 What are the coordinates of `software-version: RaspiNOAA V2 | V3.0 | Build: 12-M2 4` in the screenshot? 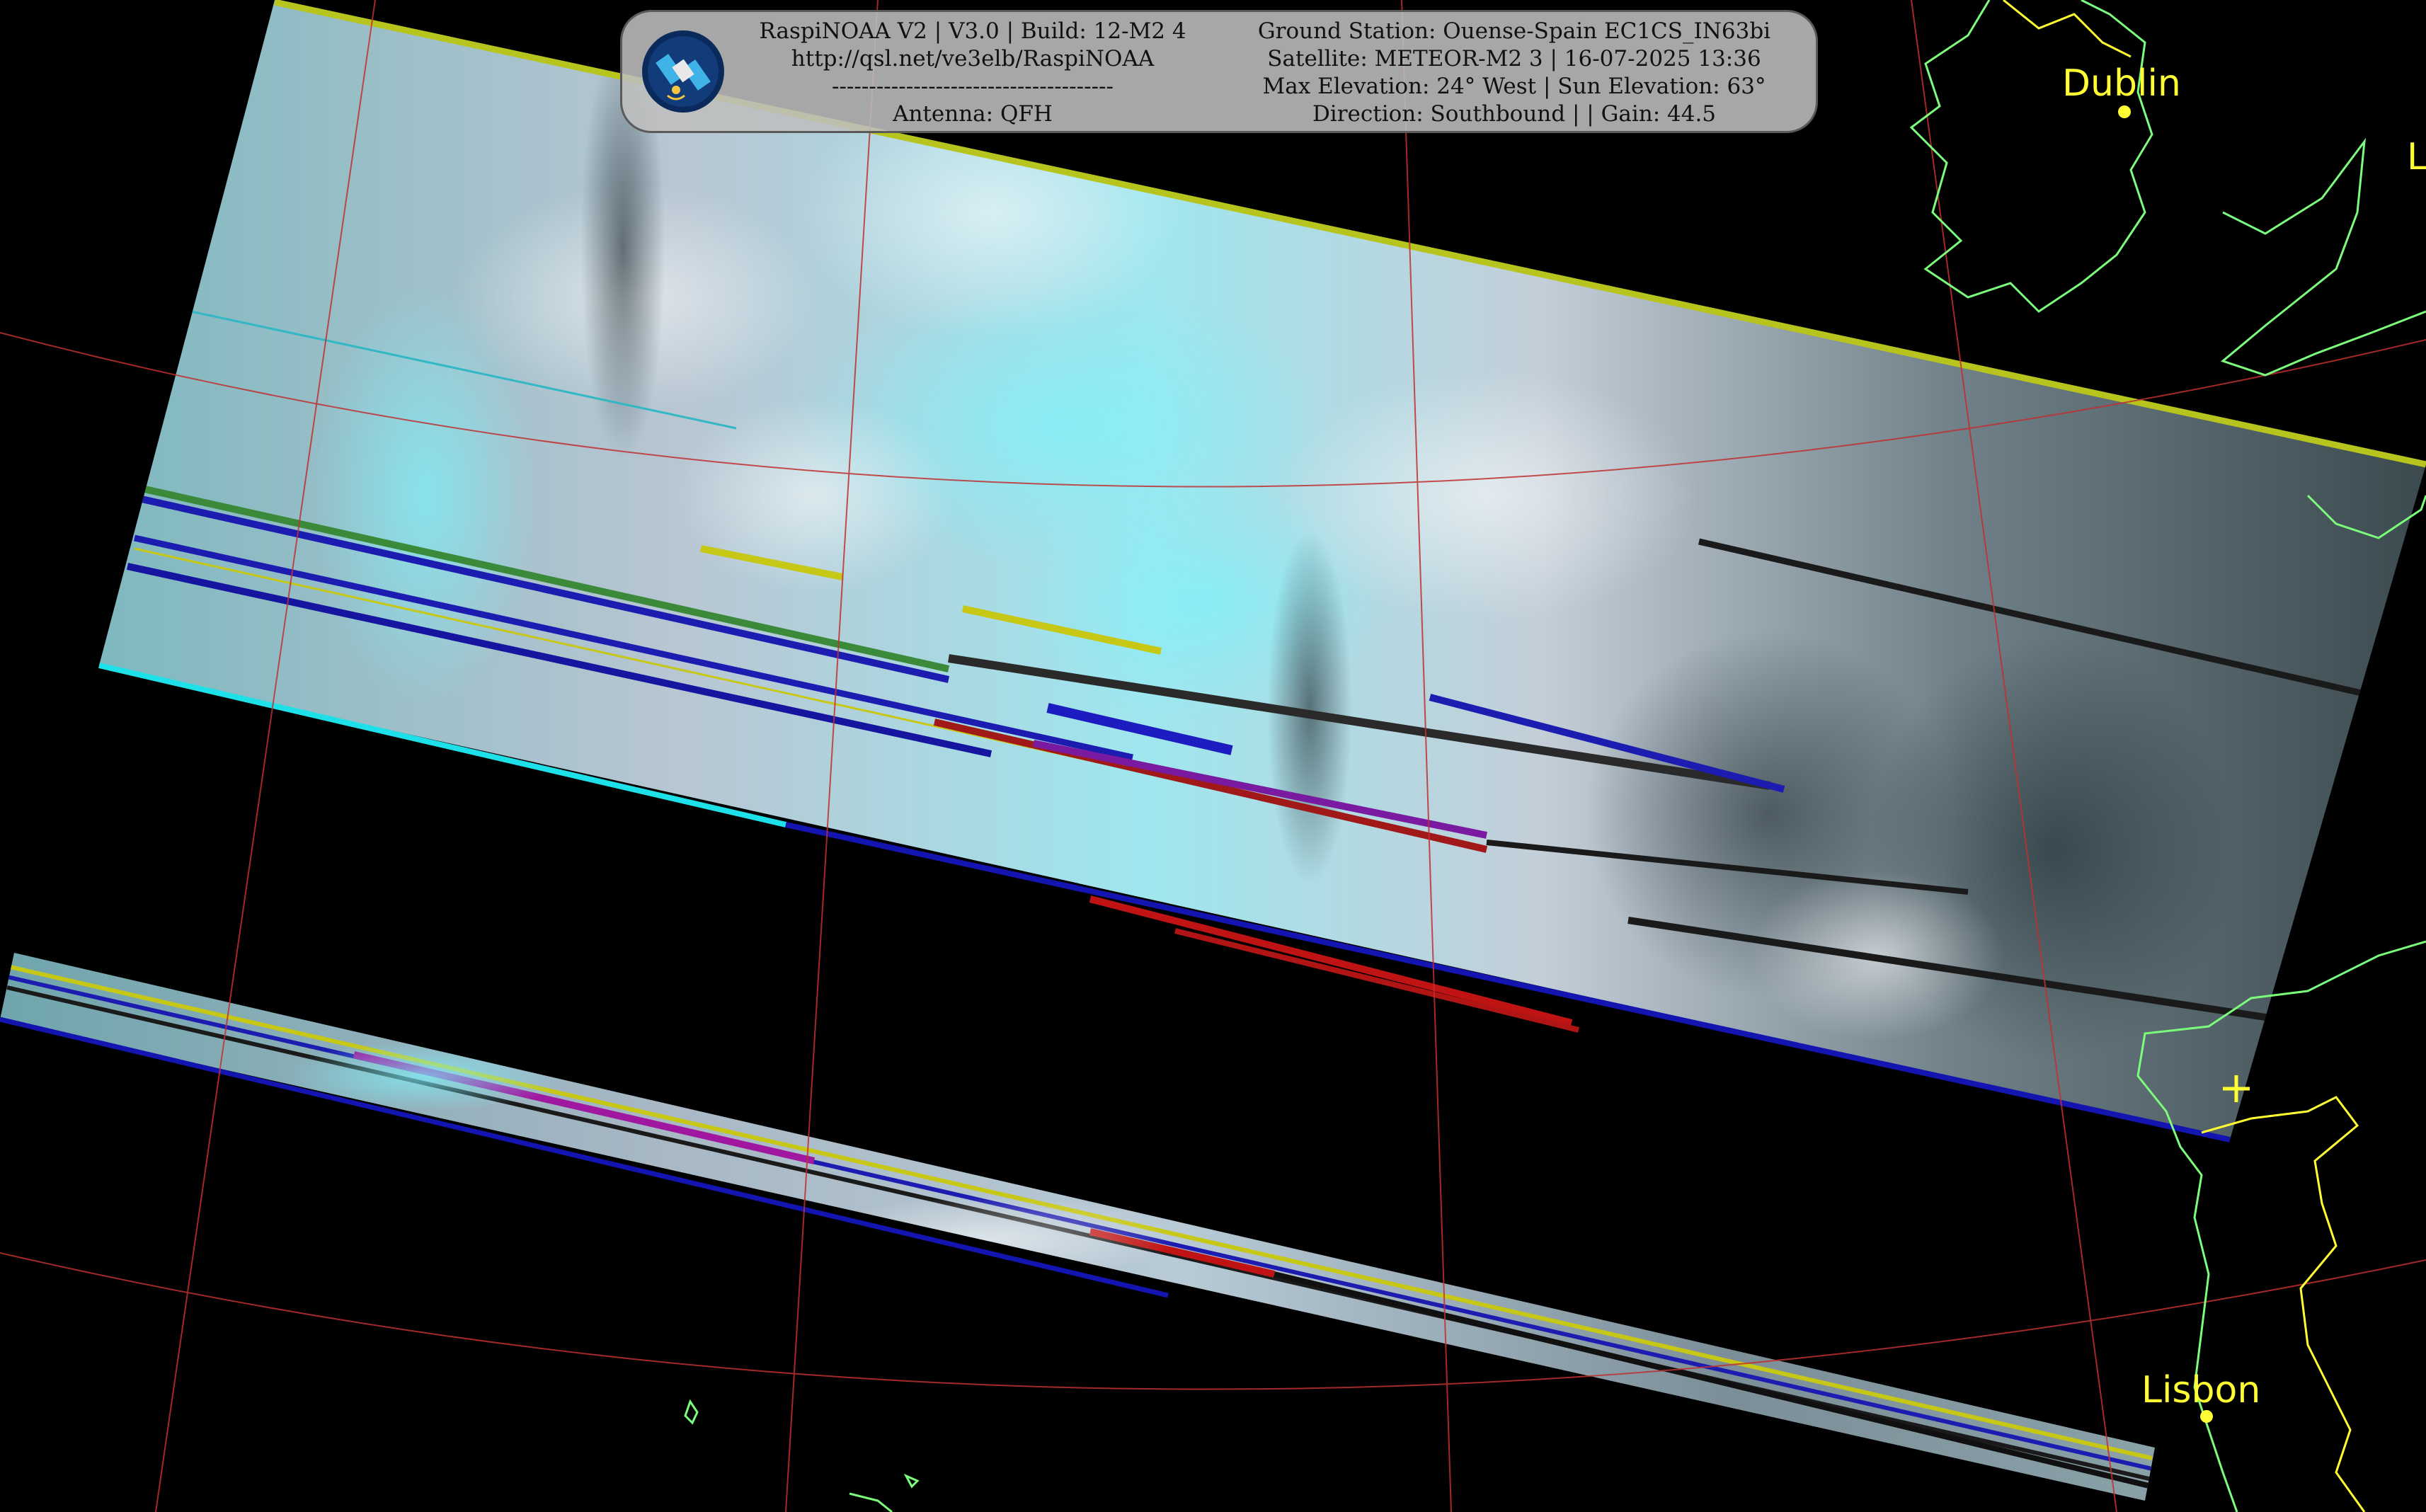 It's located at (973, 31).